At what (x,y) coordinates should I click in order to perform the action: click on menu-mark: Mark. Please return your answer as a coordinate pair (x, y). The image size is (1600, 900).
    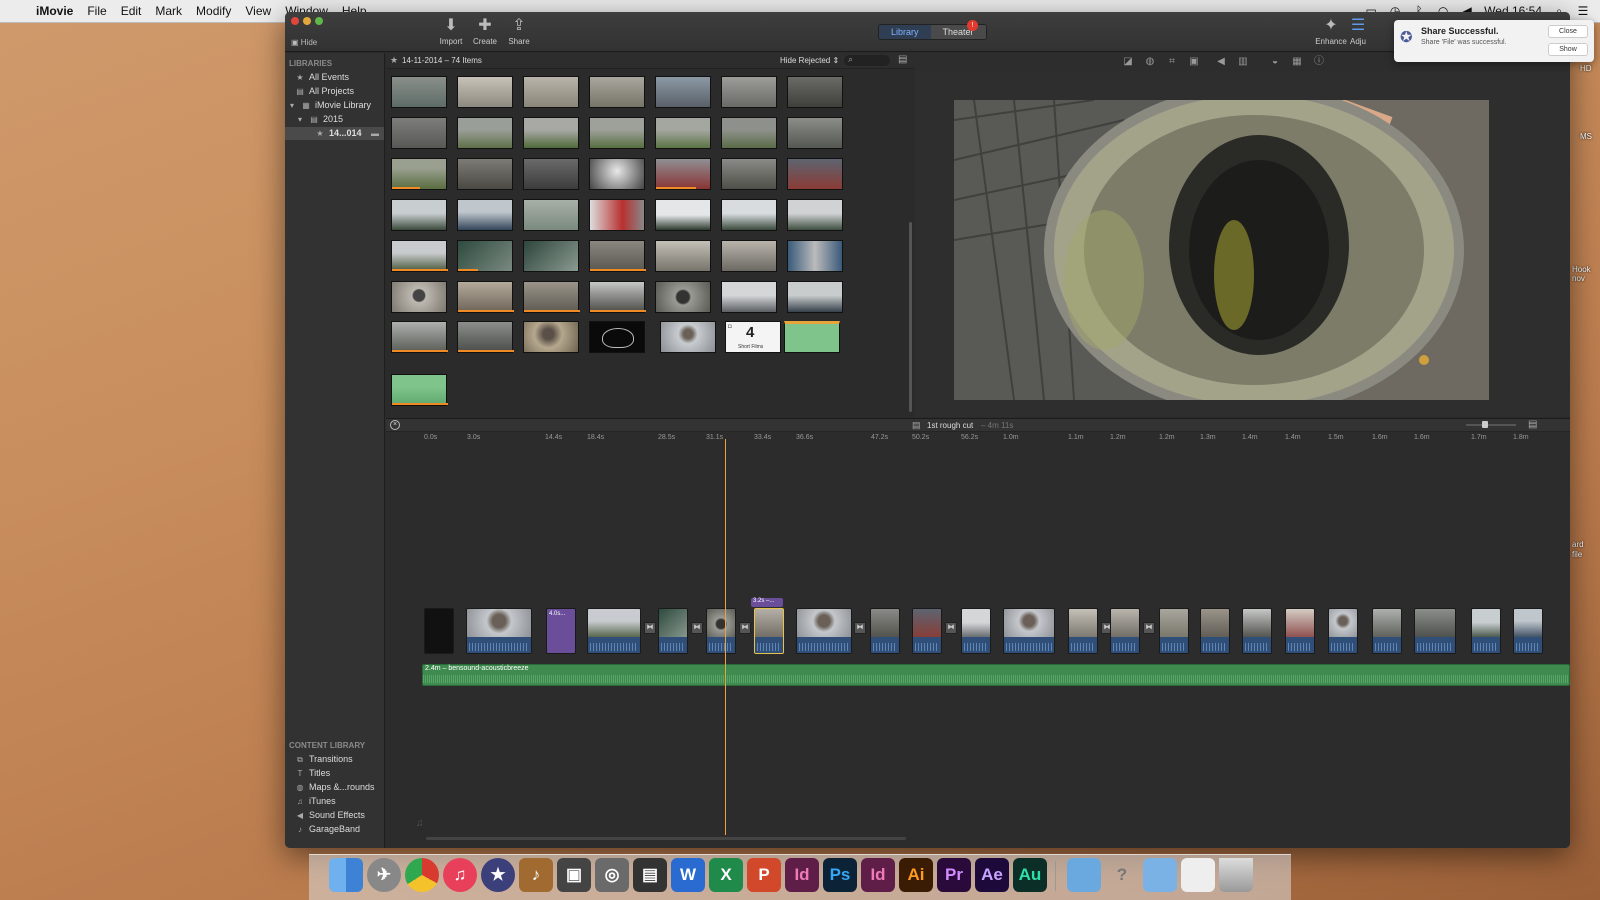
    Looking at the image, I should click on (168, 11).